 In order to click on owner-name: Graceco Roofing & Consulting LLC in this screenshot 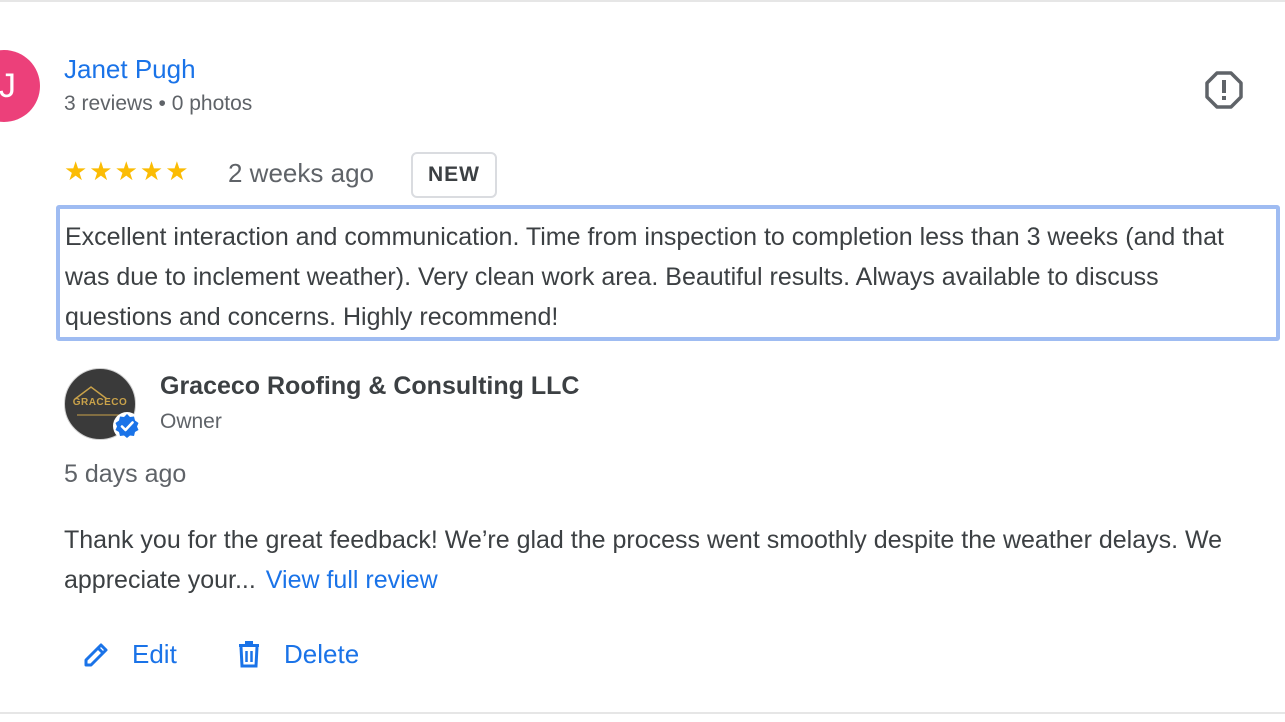, I will do `click(370, 386)`.